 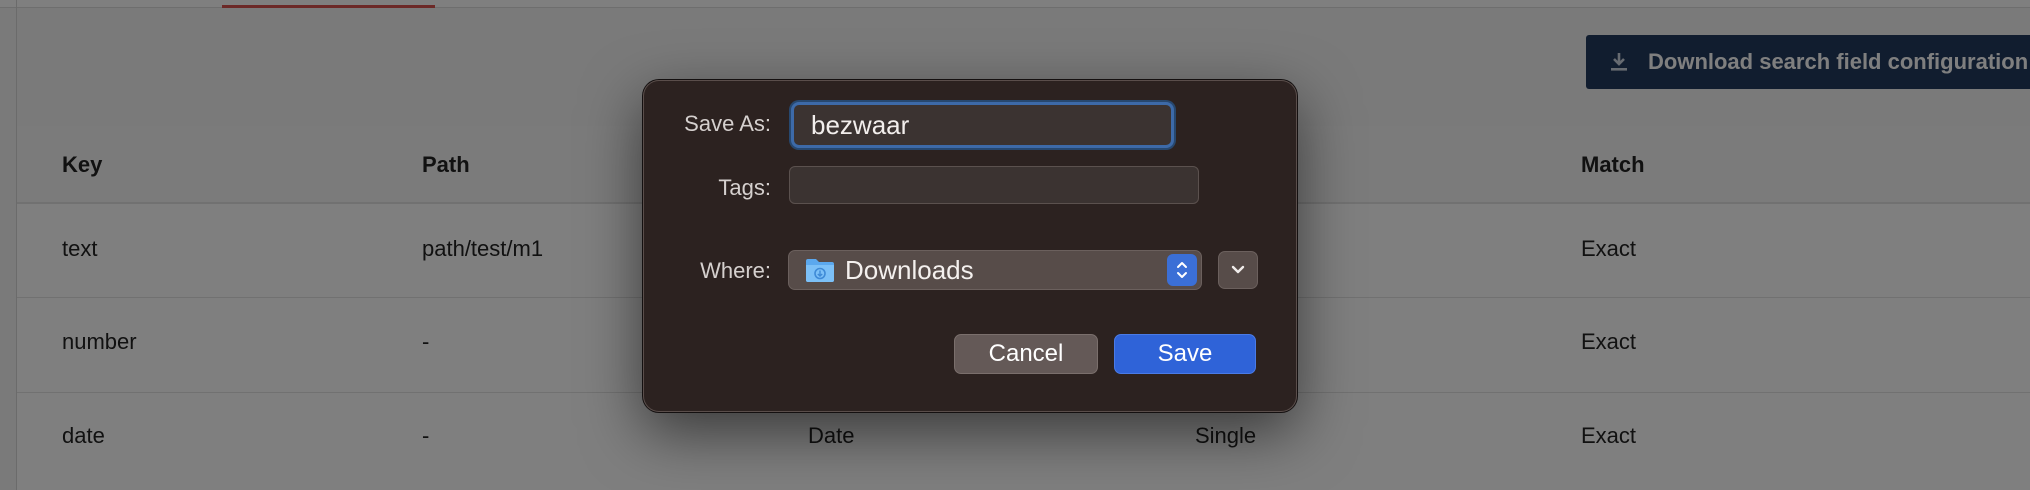 I want to click on location-stepper, so click(x=1182, y=270).